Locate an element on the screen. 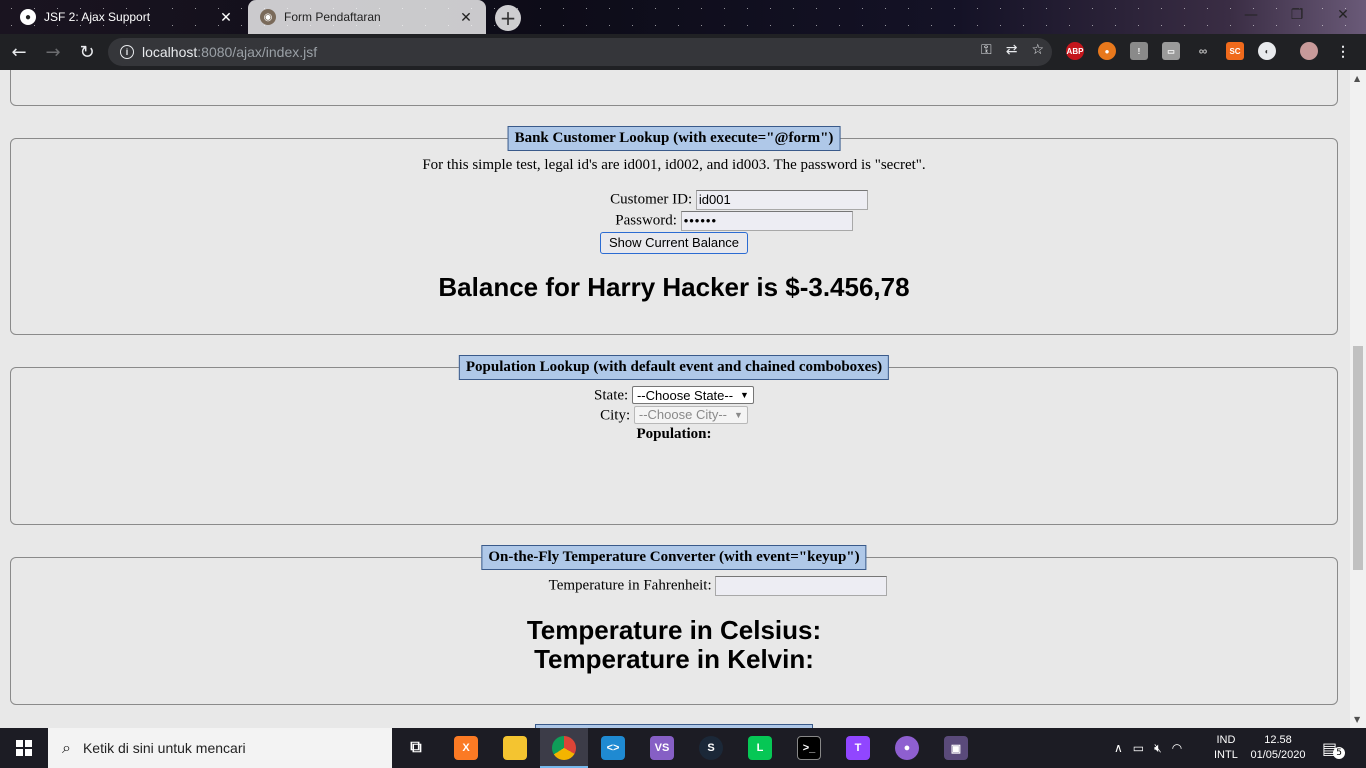 The width and height of the screenshot is (1366, 768). twitch-icon: T is located at coordinates (858, 748).